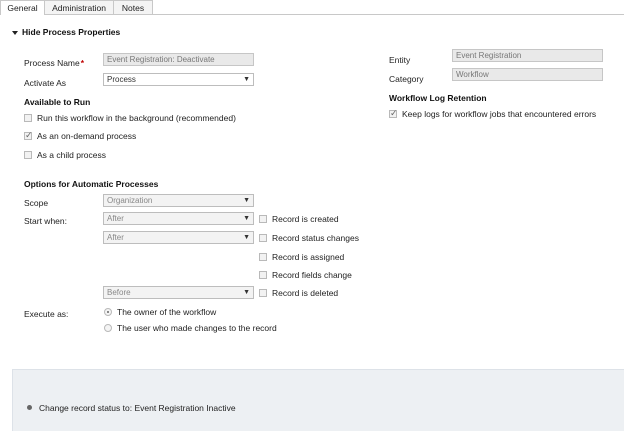 Image resolution: width=624 pixels, height=431 pixels. I want to click on automatic-processes-title: Options for Automatic Processes, so click(91, 184).